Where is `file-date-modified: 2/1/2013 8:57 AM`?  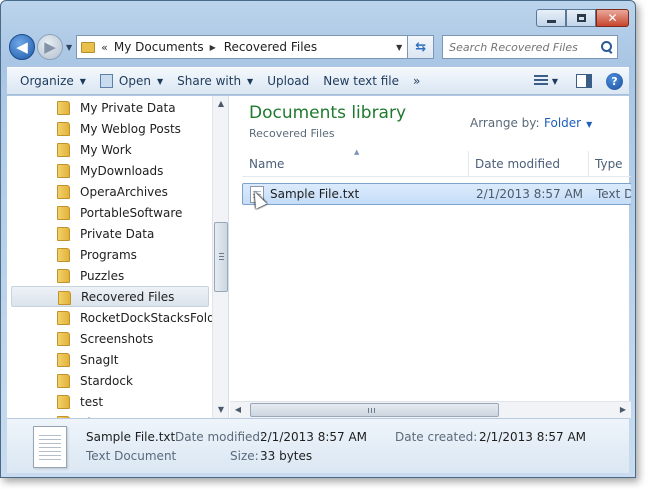
file-date-modified: 2/1/2013 8:57 AM is located at coordinates (530, 194).